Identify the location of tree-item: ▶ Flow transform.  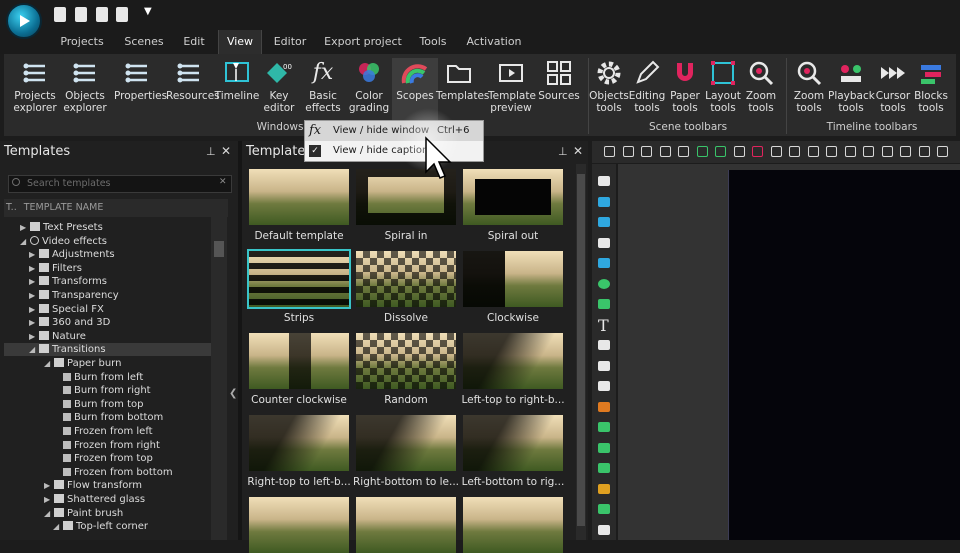
(93, 485).